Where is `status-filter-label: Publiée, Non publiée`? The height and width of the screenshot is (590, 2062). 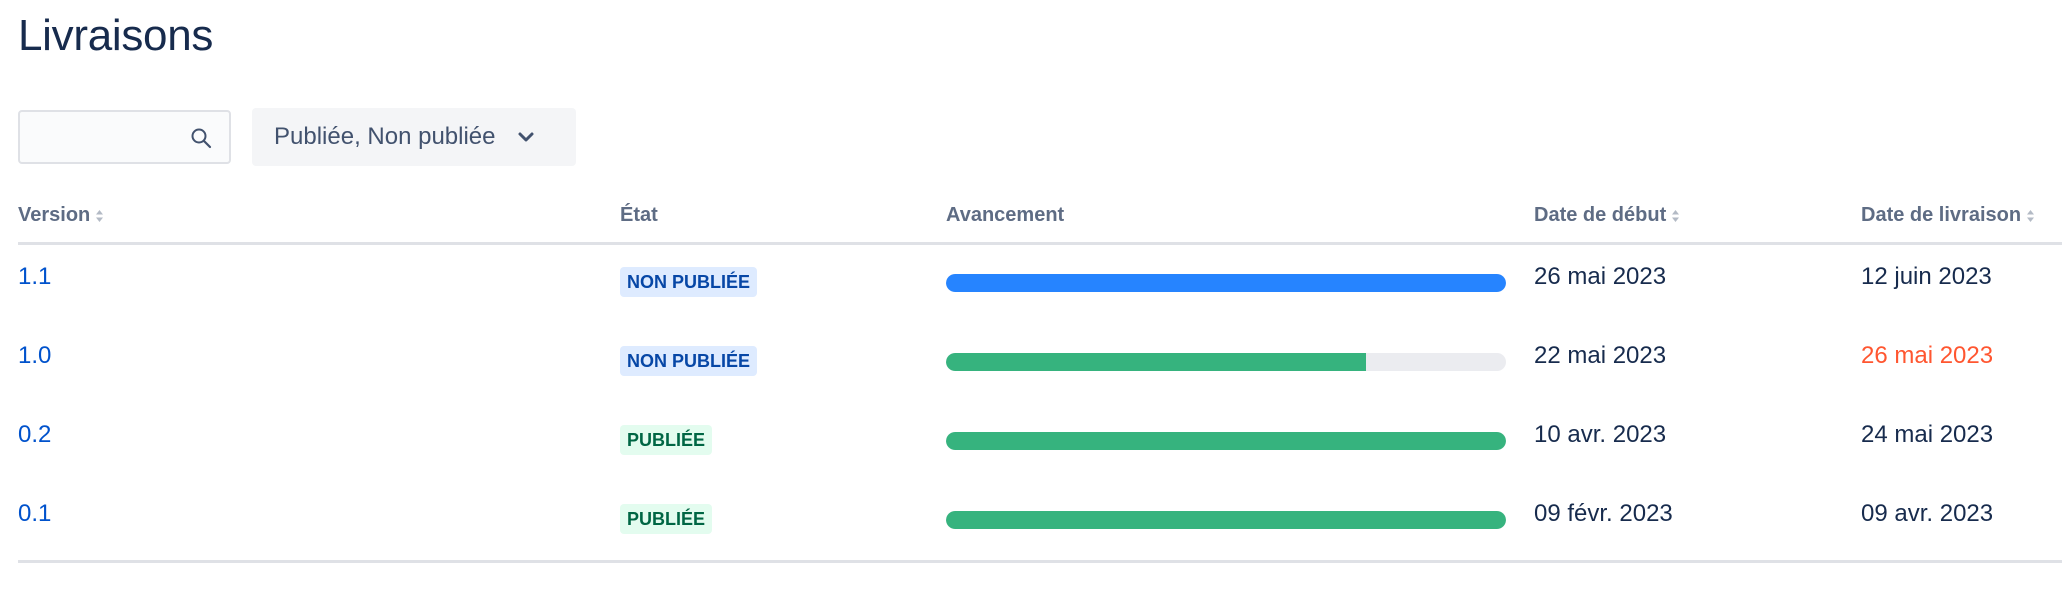 status-filter-label: Publiée, Non publiée is located at coordinates (385, 136).